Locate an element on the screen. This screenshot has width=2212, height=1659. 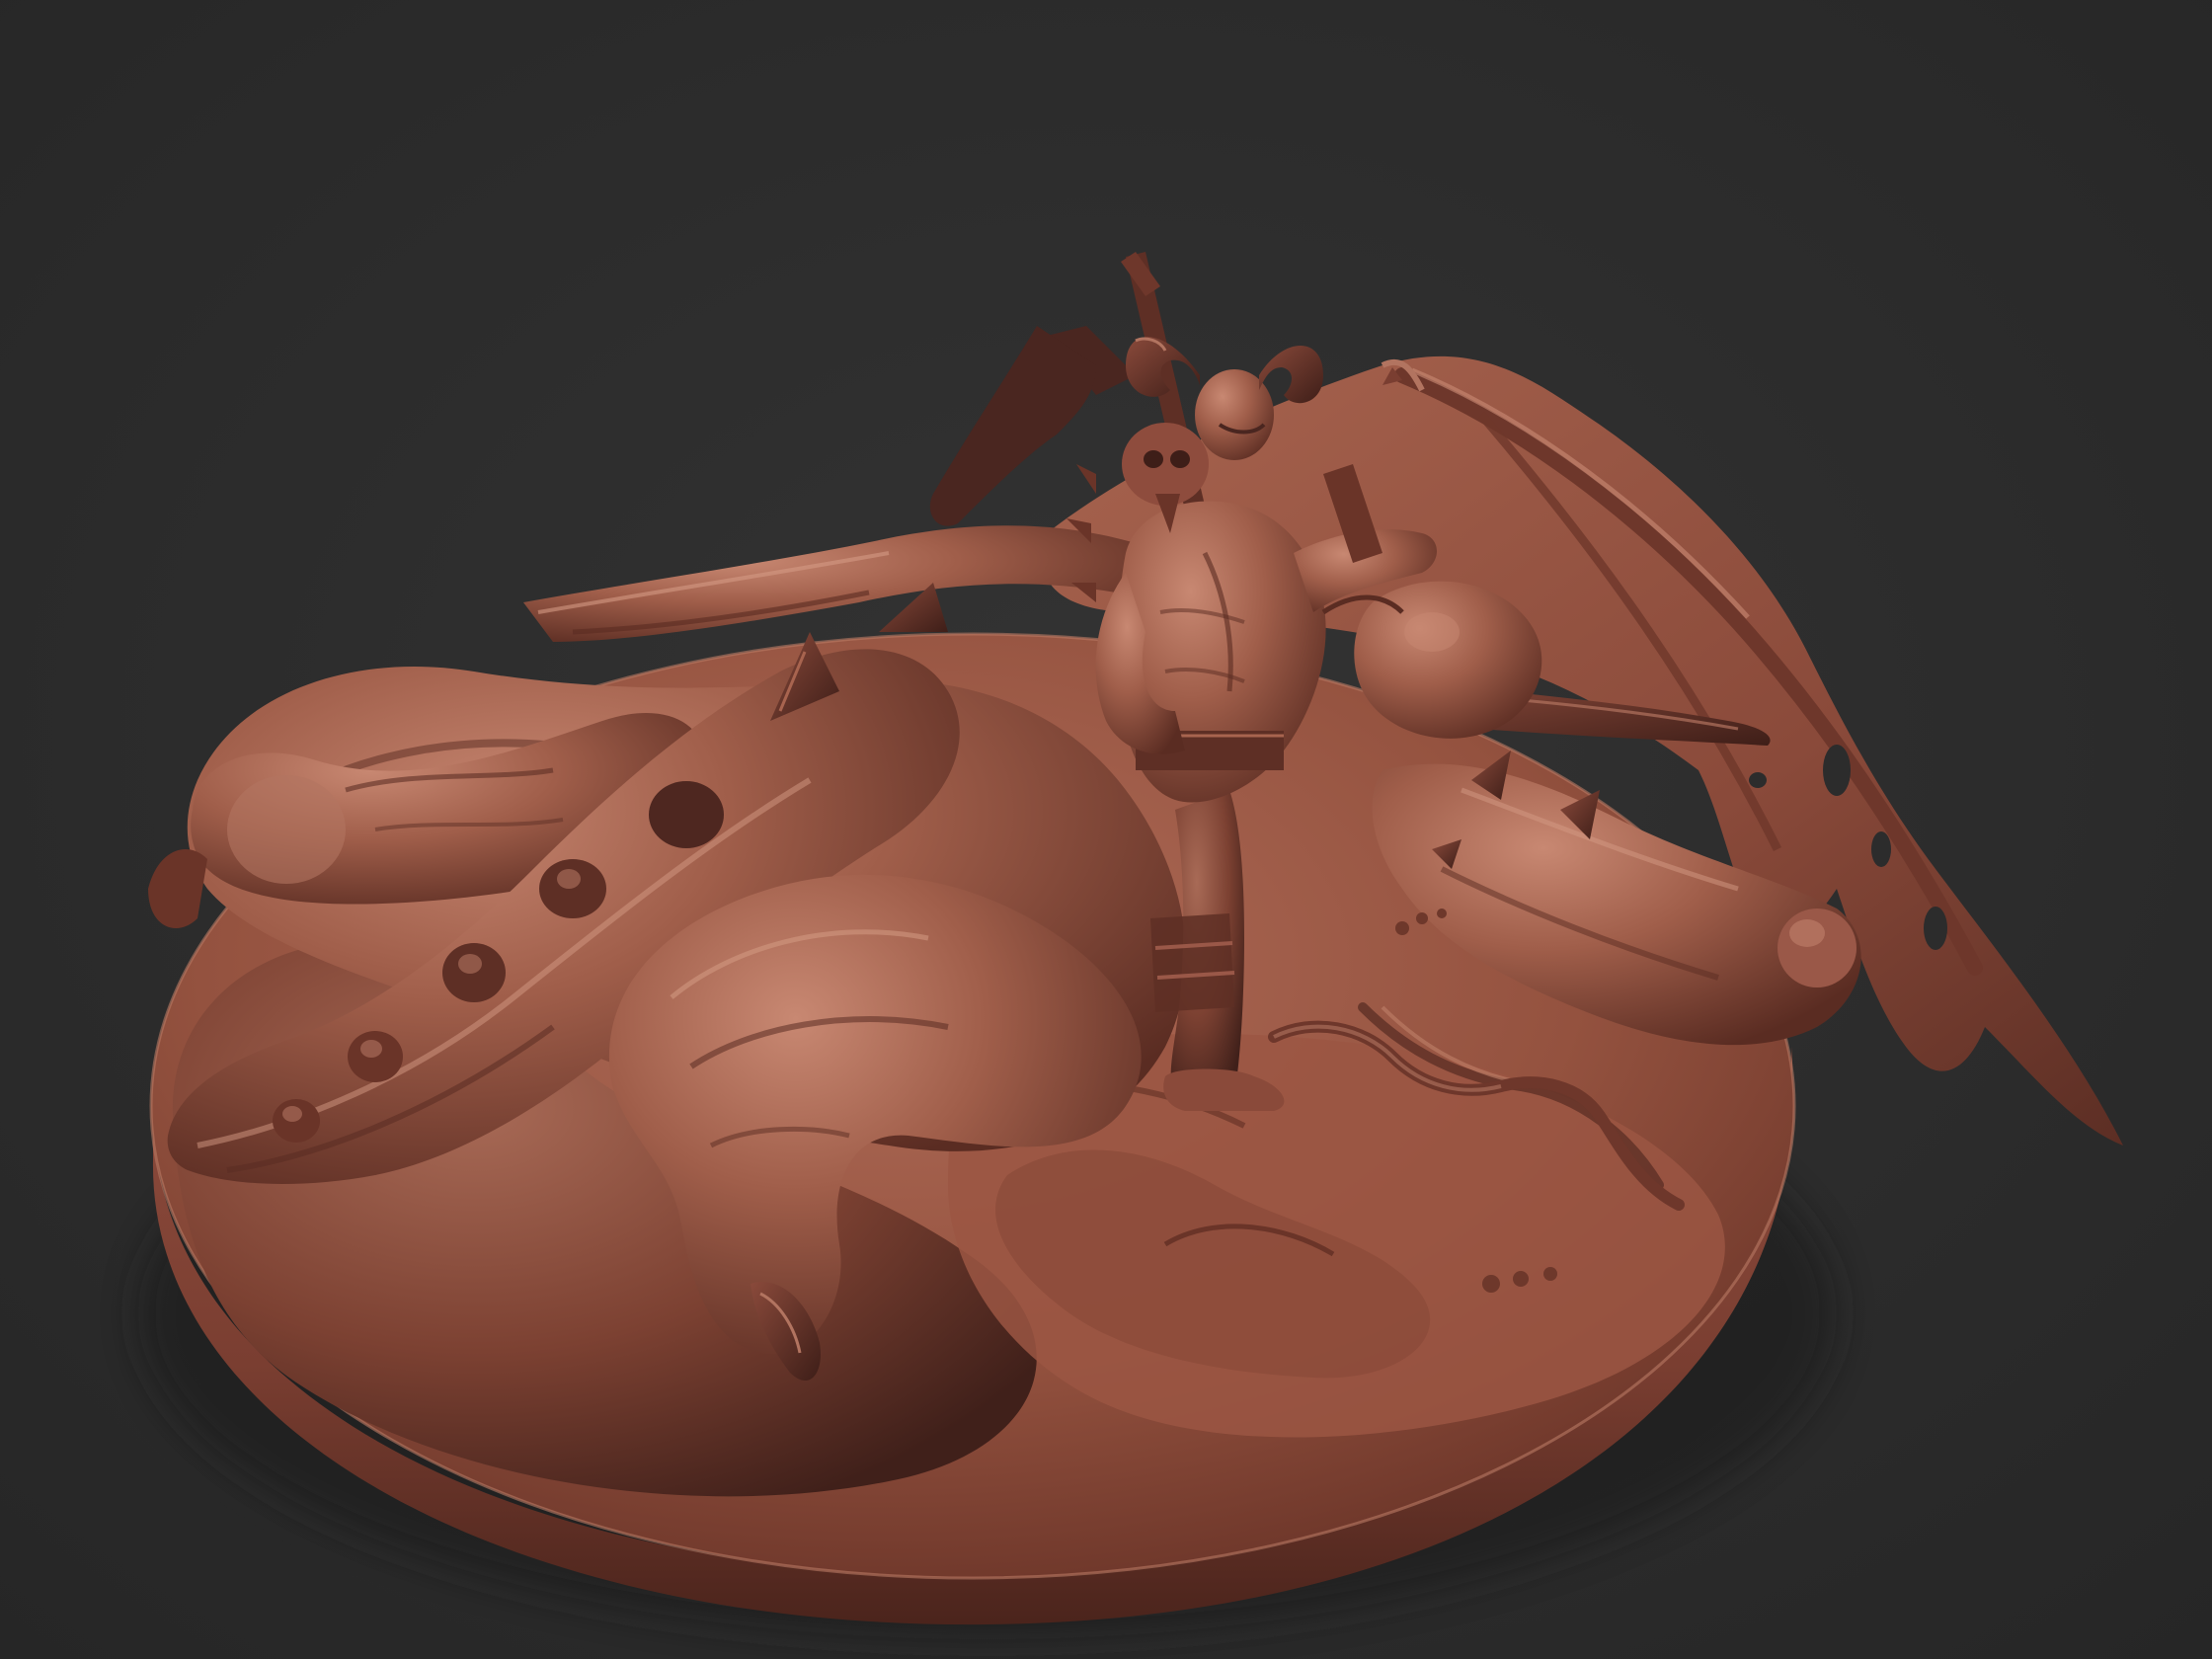
skull-pauldron is located at coordinates (1165, 465).